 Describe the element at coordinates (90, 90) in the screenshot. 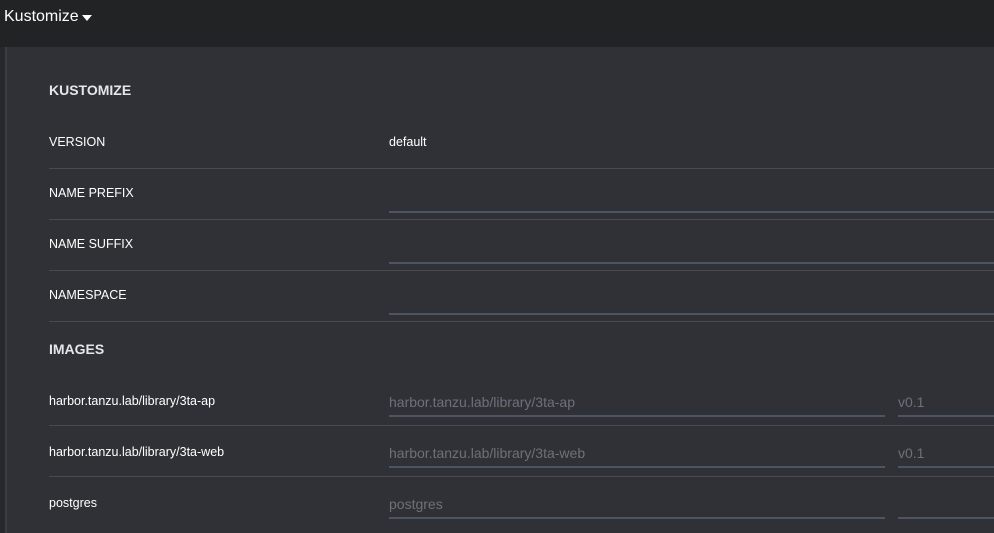

I see `kustomize-section-title: KUSTOMIZE` at that location.